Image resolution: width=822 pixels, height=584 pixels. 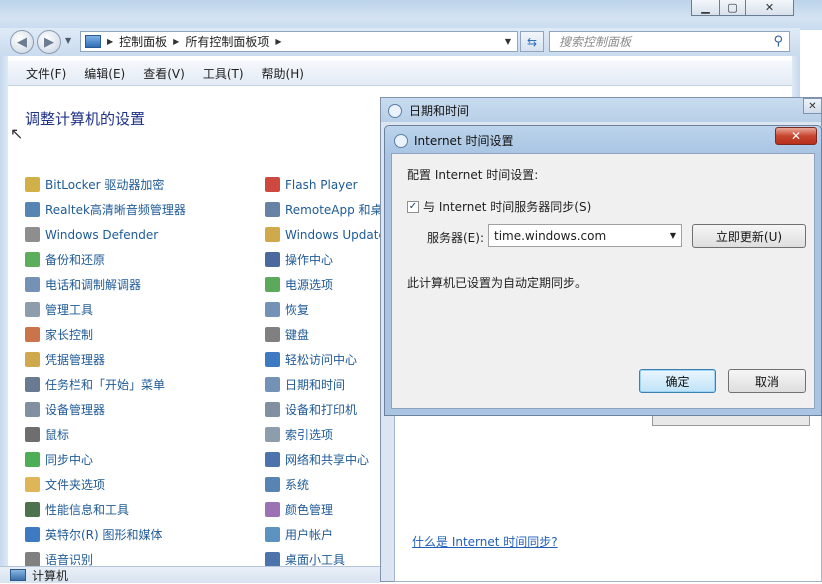 What do you see at coordinates (297, 484) in the screenshot?
I see `control-panel-item-label: 系统` at bounding box center [297, 484].